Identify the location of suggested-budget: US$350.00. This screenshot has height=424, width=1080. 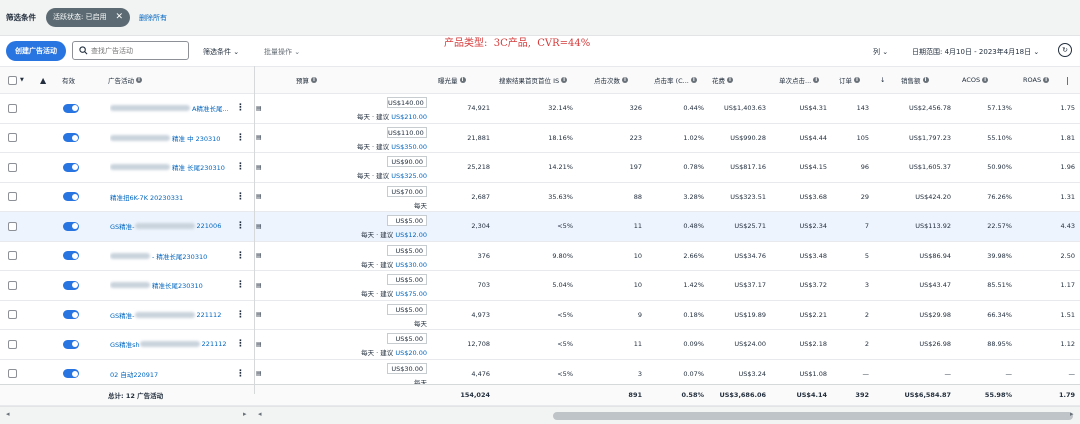
(409, 147).